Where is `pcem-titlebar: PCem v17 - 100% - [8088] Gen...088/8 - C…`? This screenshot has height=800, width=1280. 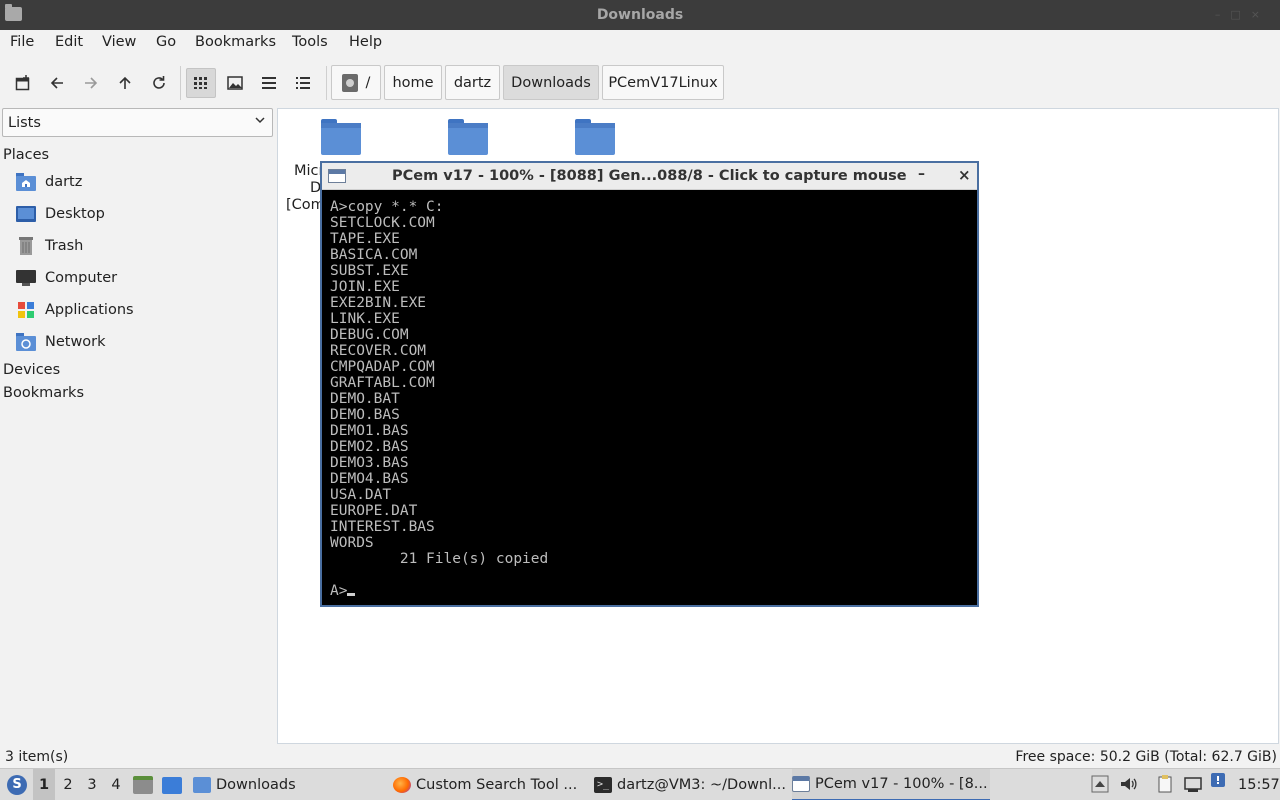 pcem-titlebar: PCem v17 - 100% - [8088] Gen...088/8 - C… is located at coordinates (649, 176).